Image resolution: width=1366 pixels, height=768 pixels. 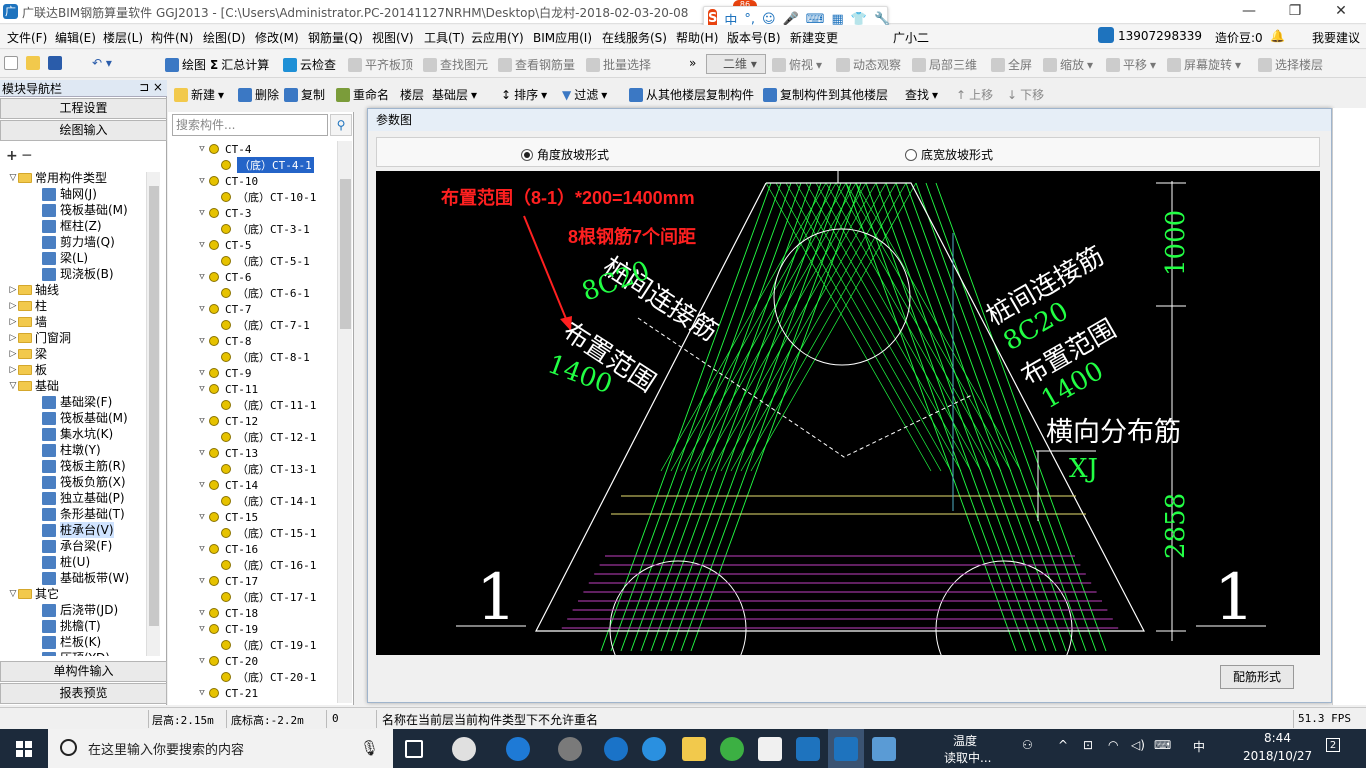 What do you see at coordinates (265, 613) in the screenshot?
I see `component-group-row: ▽ CT-18` at bounding box center [265, 613].